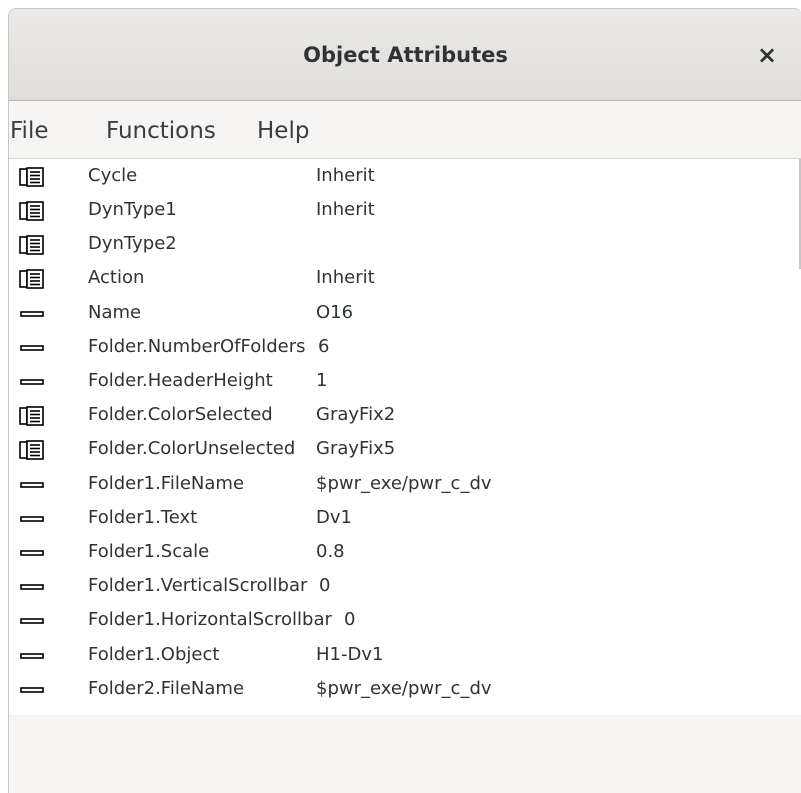 Image resolution: width=801 pixels, height=793 pixels. Describe the element at coordinates (210, 619) in the screenshot. I see `attribute-name: Folder1.HorizontalScrollbar` at that location.